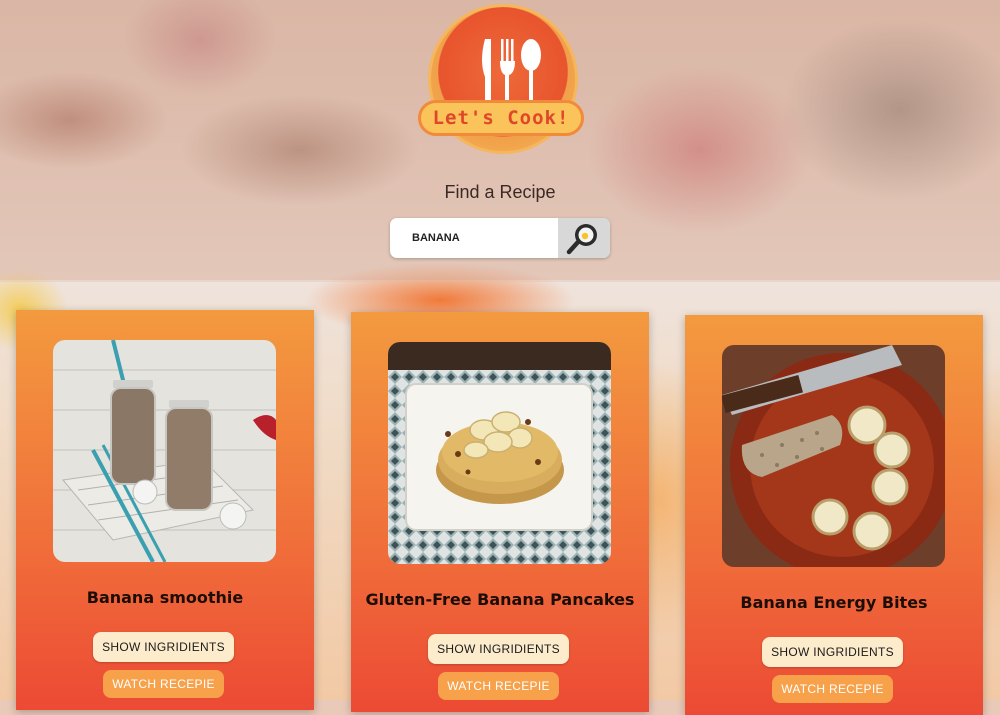  Describe the element at coordinates (833, 456) in the screenshot. I see `recipe-image-banana-energy-bites` at that location.